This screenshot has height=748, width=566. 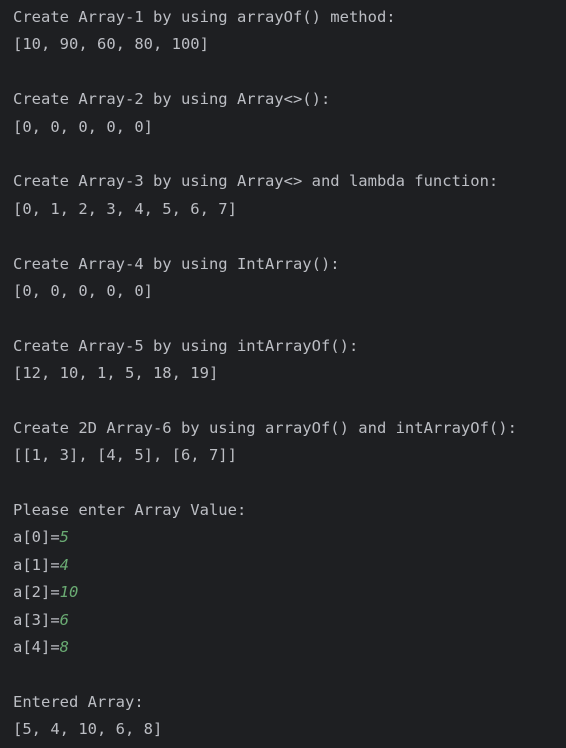 What do you see at coordinates (289, 565) in the screenshot?
I see `input-line: a[1]=4` at bounding box center [289, 565].